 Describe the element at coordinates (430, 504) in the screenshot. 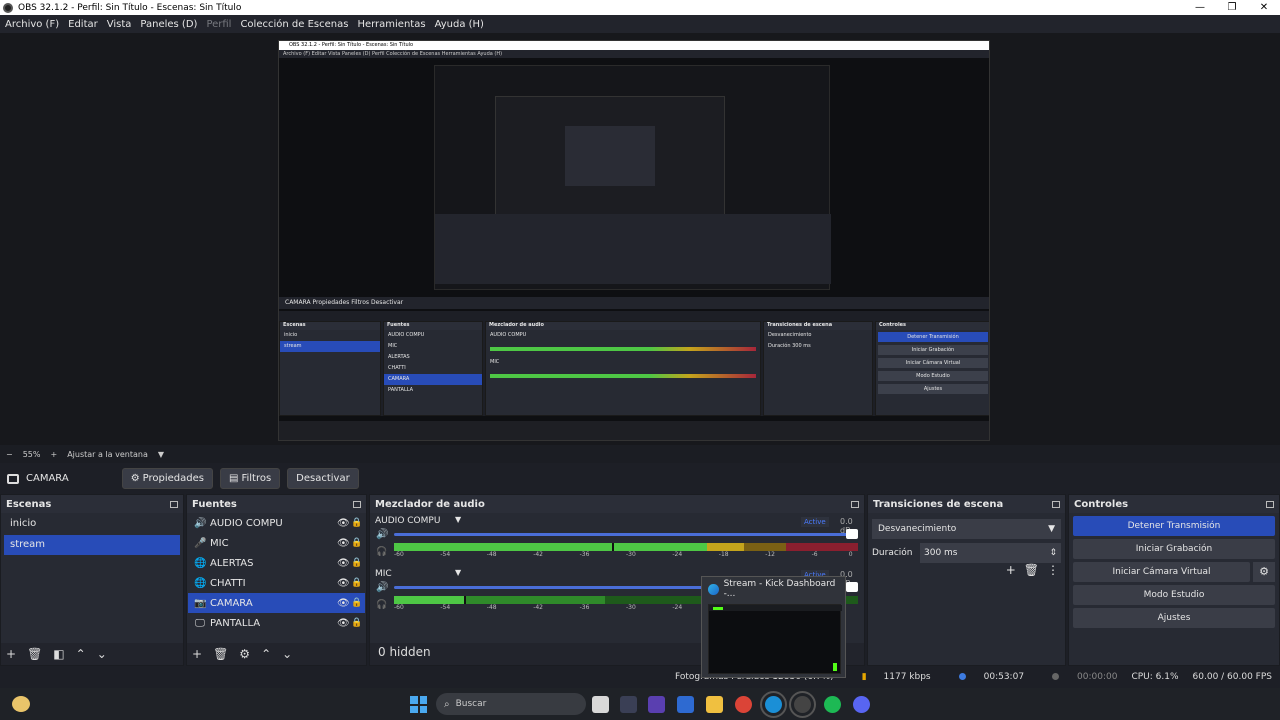

I see `mixer-title: Mezclador de audio` at that location.